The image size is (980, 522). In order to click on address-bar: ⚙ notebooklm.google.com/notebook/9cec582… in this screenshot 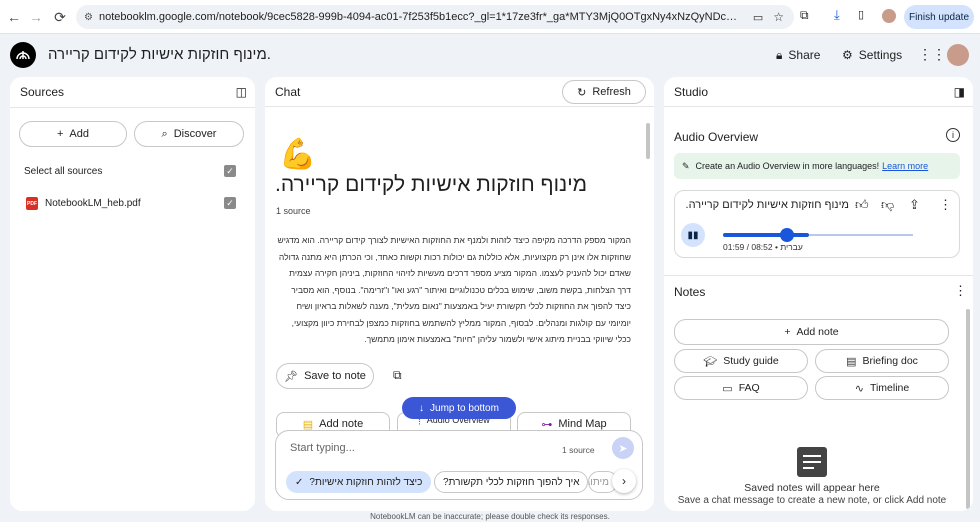, I will do `click(435, 17)`.